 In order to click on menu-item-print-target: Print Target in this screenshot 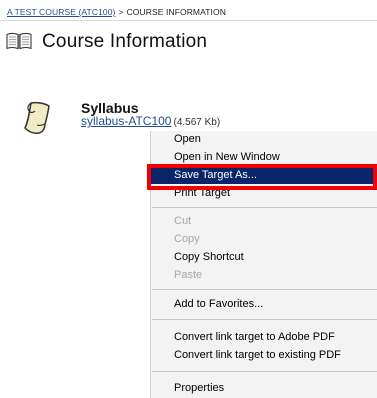, I will do `click(264, 193)`.